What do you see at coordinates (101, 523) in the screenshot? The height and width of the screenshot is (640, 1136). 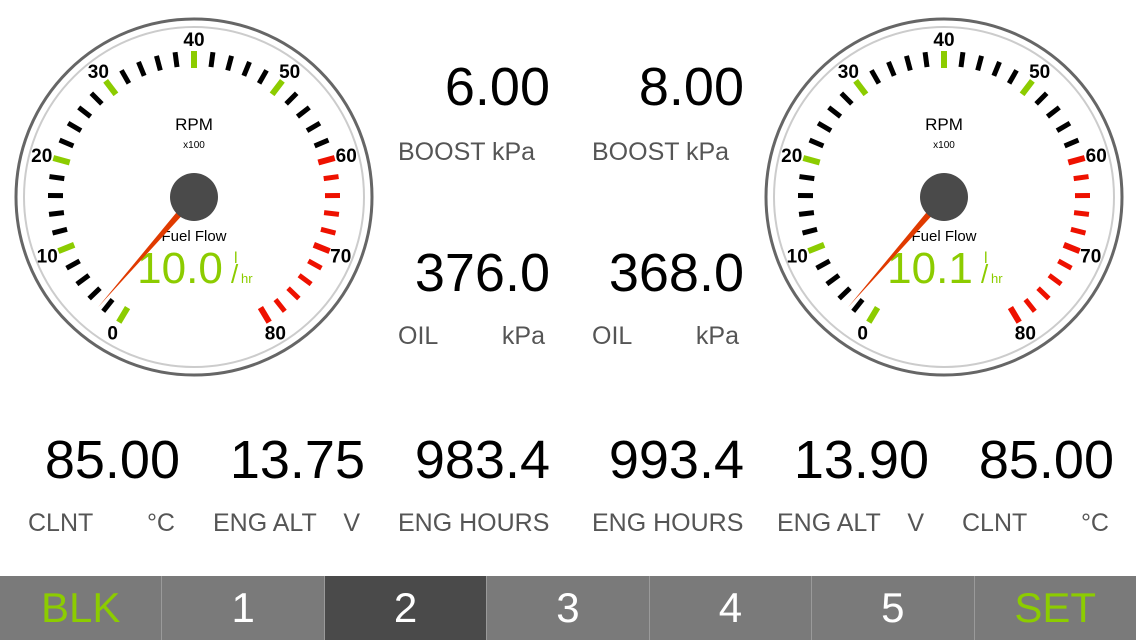 I see `coolant-left-label-group: CLNT °C` at bounding box center [101, 523].